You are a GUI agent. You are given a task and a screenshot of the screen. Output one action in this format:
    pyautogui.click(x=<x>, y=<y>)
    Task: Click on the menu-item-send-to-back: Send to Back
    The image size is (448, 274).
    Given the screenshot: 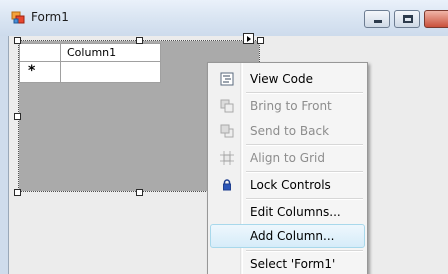 What is the action you would take?
    pyautogui.click(x=287, y=131)
    